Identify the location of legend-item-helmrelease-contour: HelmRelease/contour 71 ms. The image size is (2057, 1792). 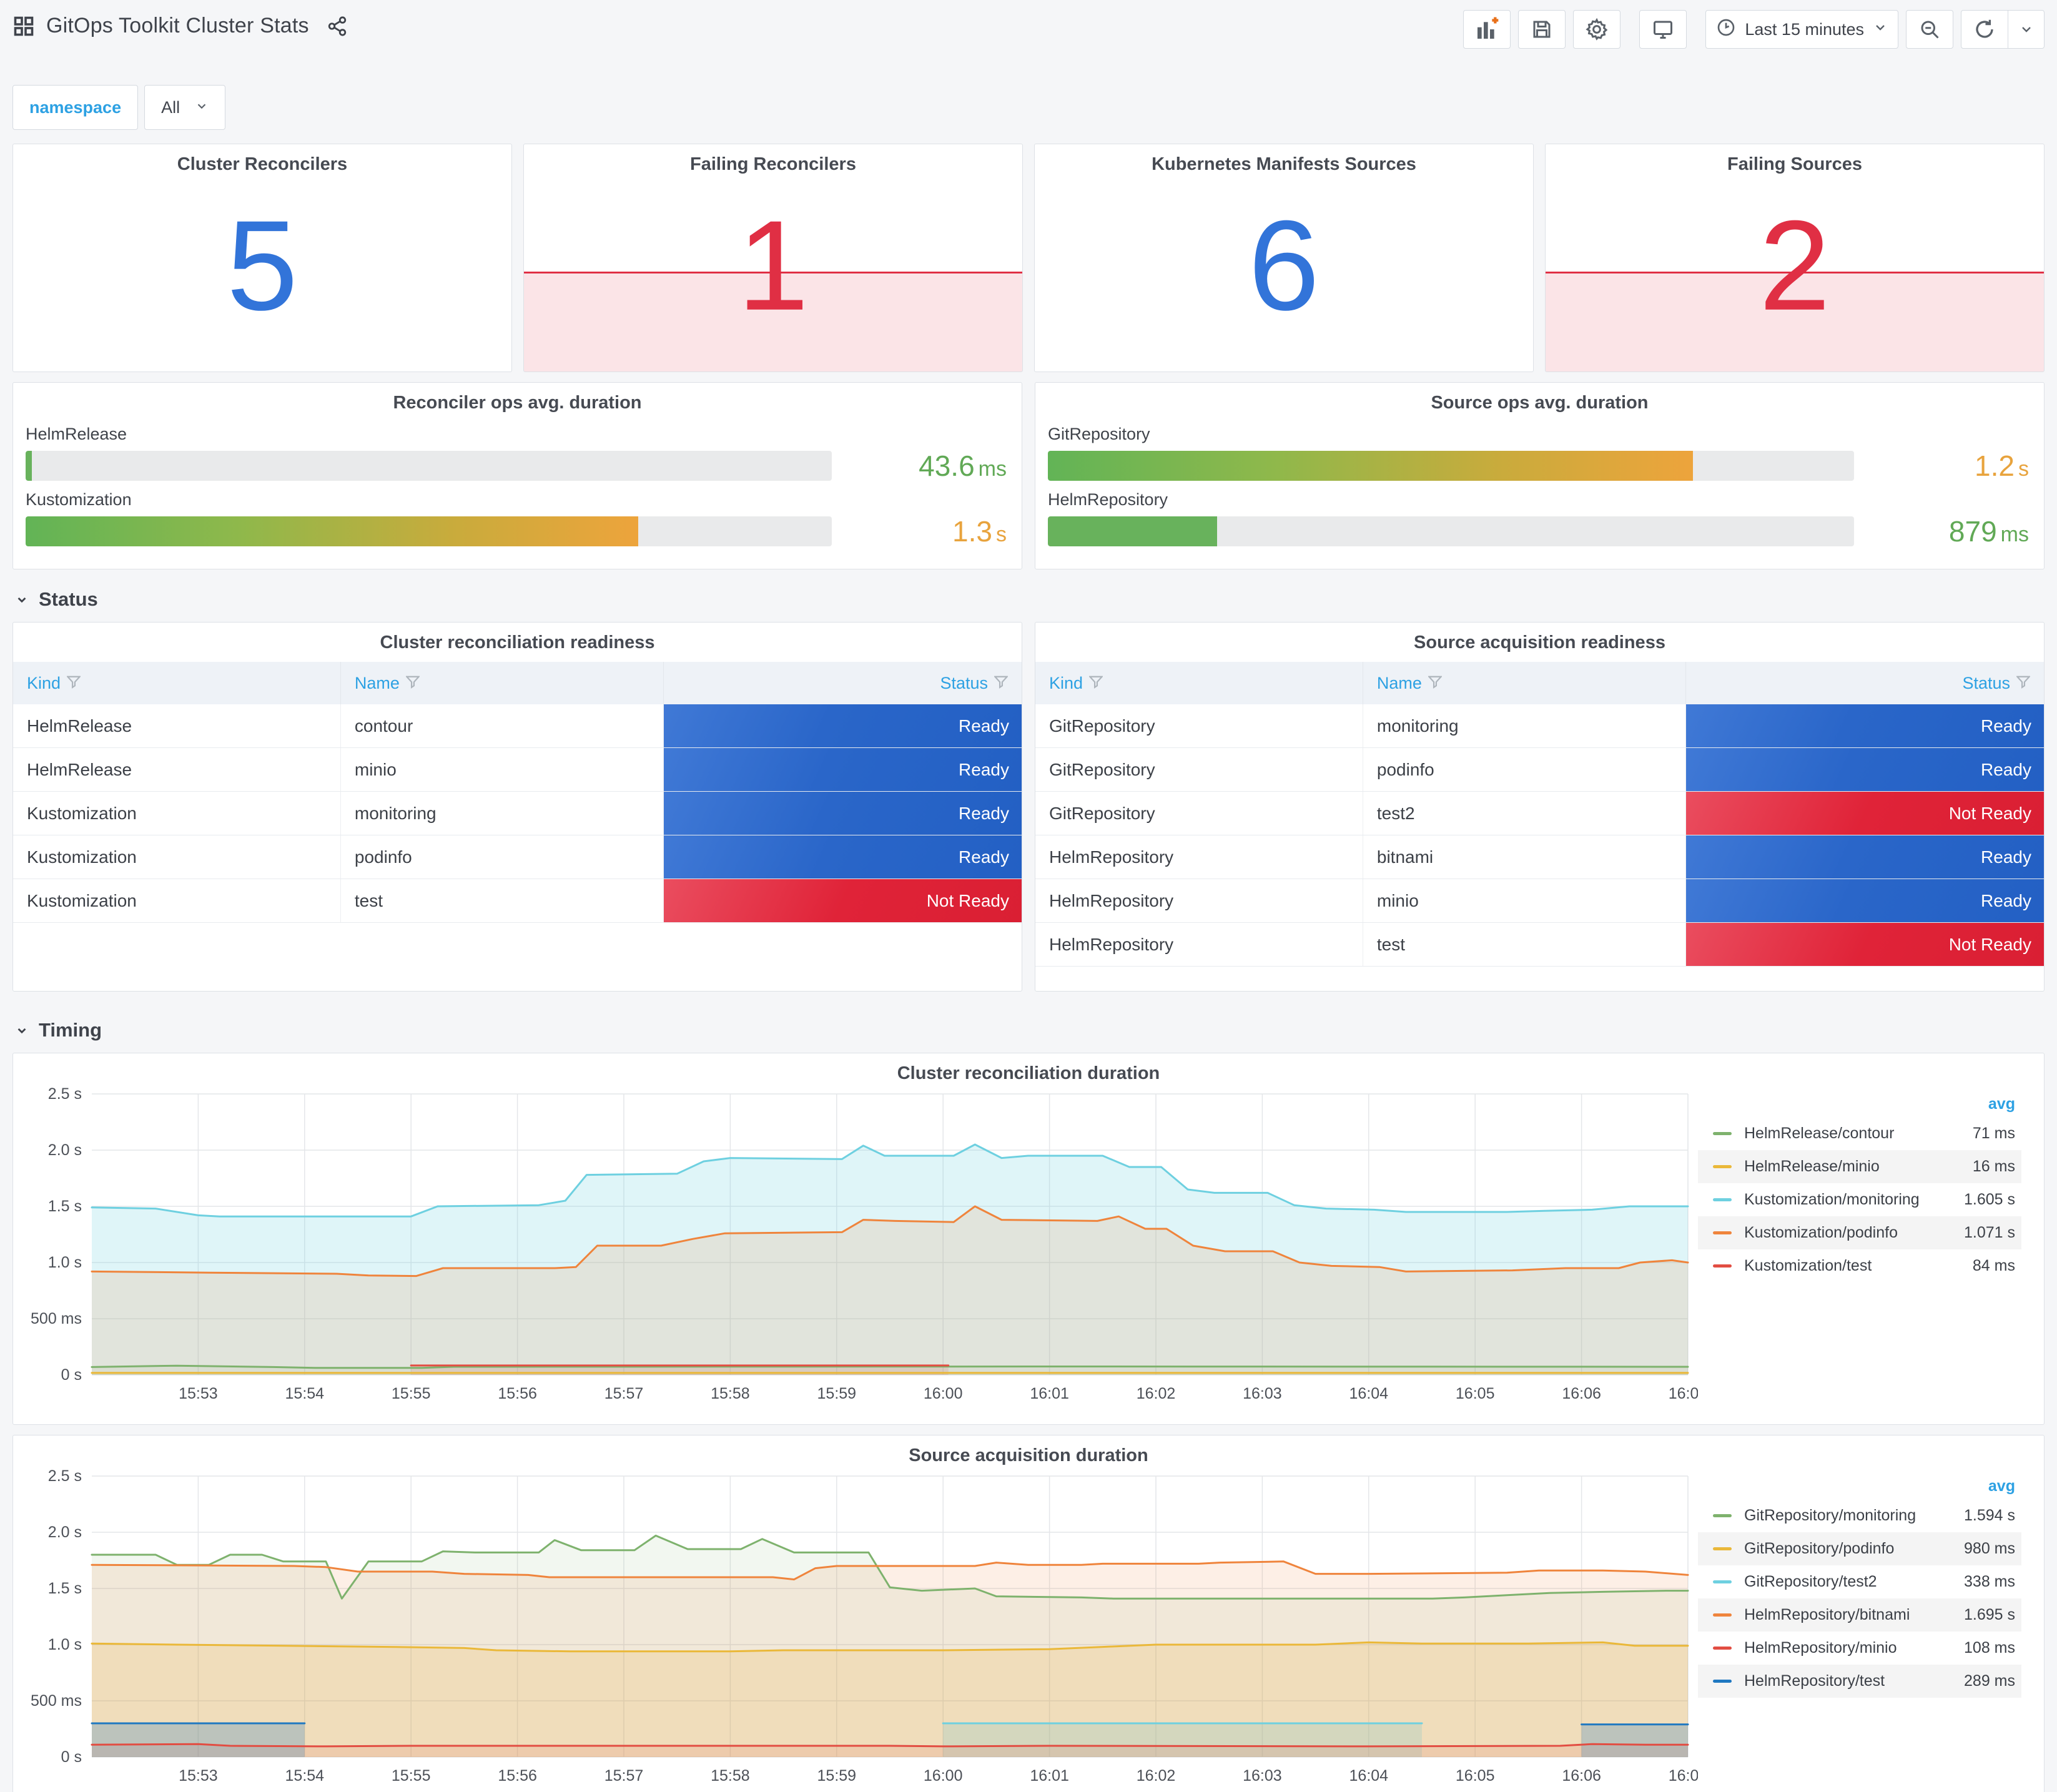
(1860, 1133).